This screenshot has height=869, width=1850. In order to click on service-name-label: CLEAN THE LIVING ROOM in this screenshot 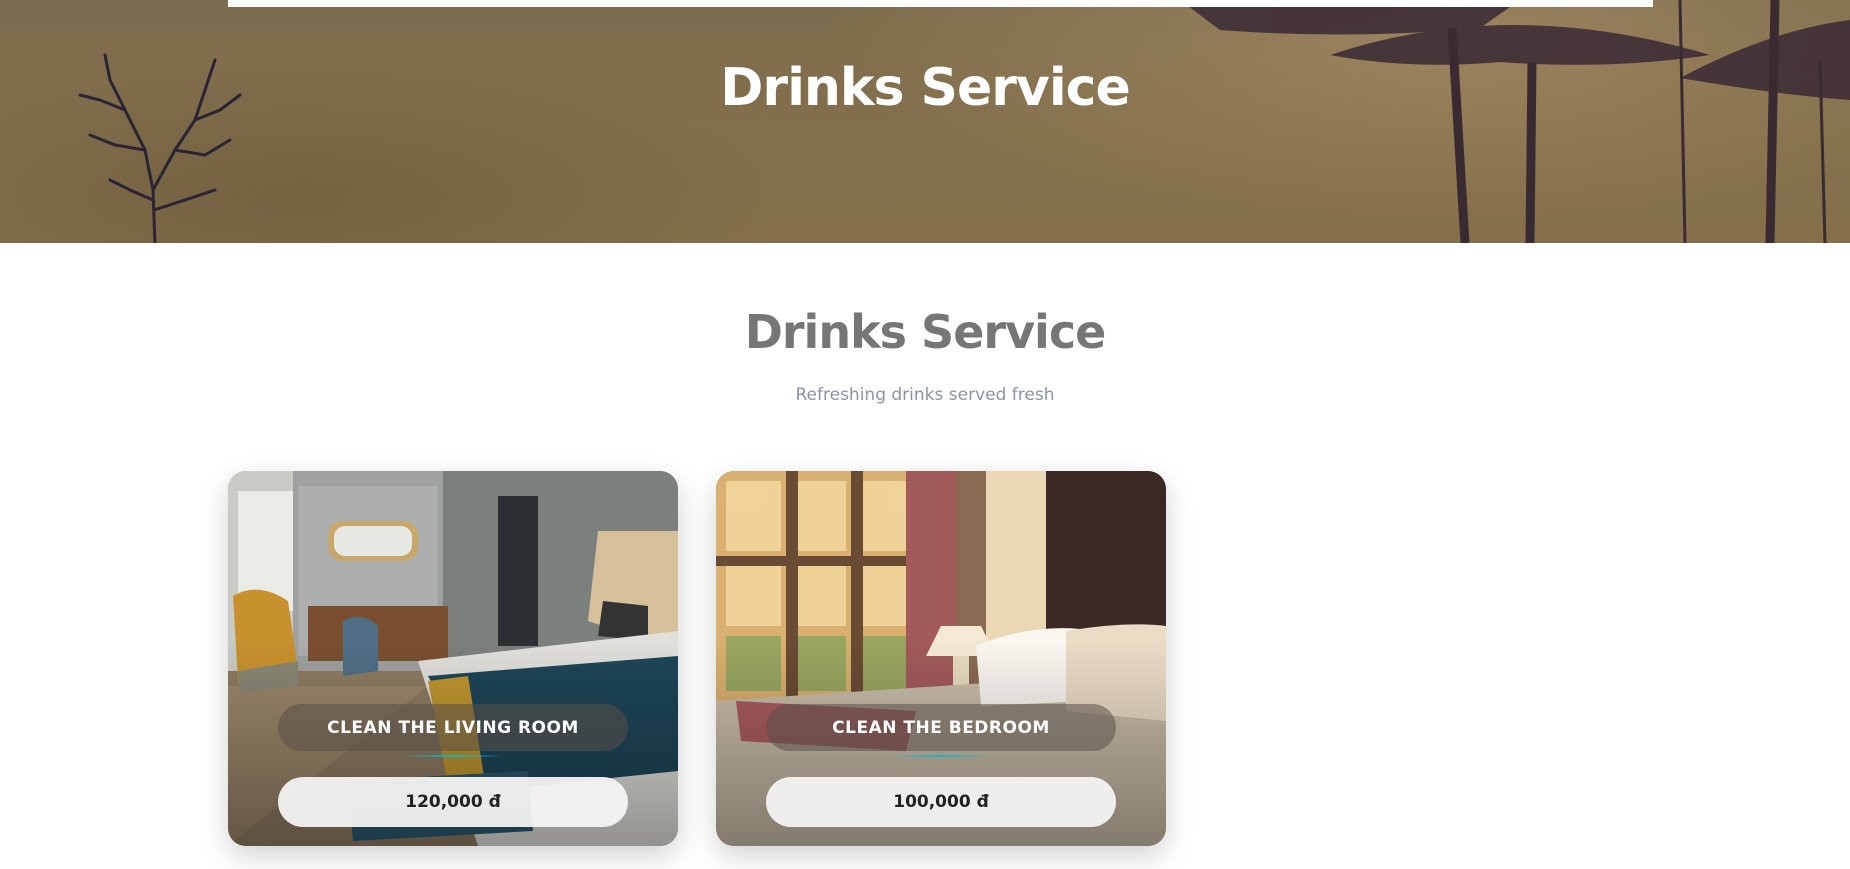, I will do `click(453, 727)`.